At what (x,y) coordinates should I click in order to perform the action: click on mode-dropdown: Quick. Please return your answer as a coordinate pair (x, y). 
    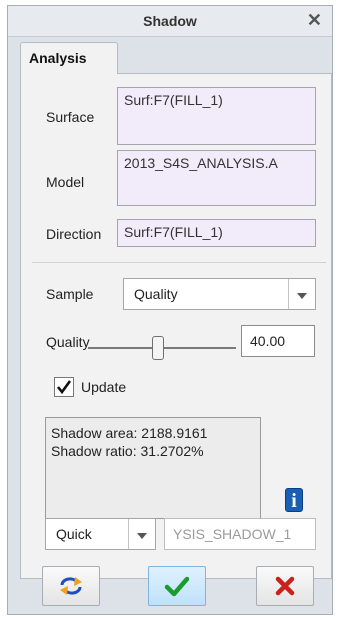
    Looking at the image, I should click on (100, 534).